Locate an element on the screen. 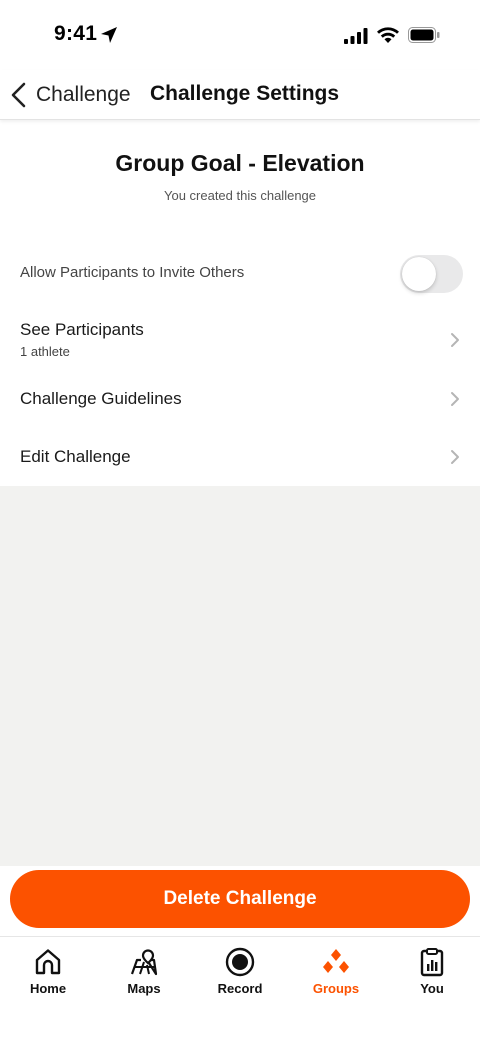 This screenshot has width=480, height=1040. see-participants-row: See Participants 1 athlete is located at coordinates (240, 338).